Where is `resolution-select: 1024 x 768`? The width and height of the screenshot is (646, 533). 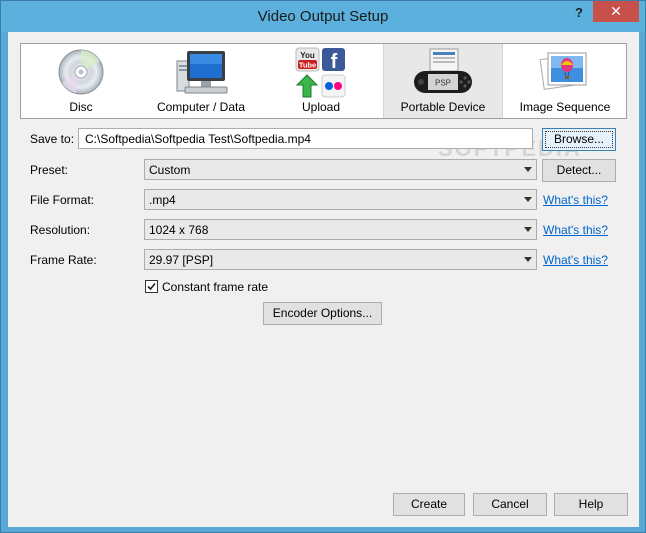 resolution-select: 1024 x 768 is located at coordinates (340, 229).